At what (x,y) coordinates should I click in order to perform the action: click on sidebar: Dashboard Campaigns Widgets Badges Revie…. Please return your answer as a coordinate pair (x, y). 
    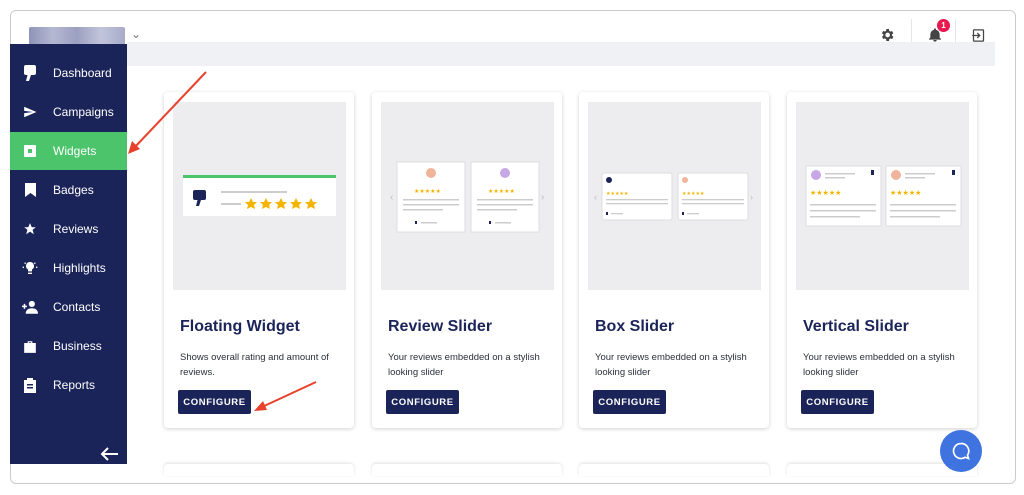
    Looking at the image, I should click on (68, 254).